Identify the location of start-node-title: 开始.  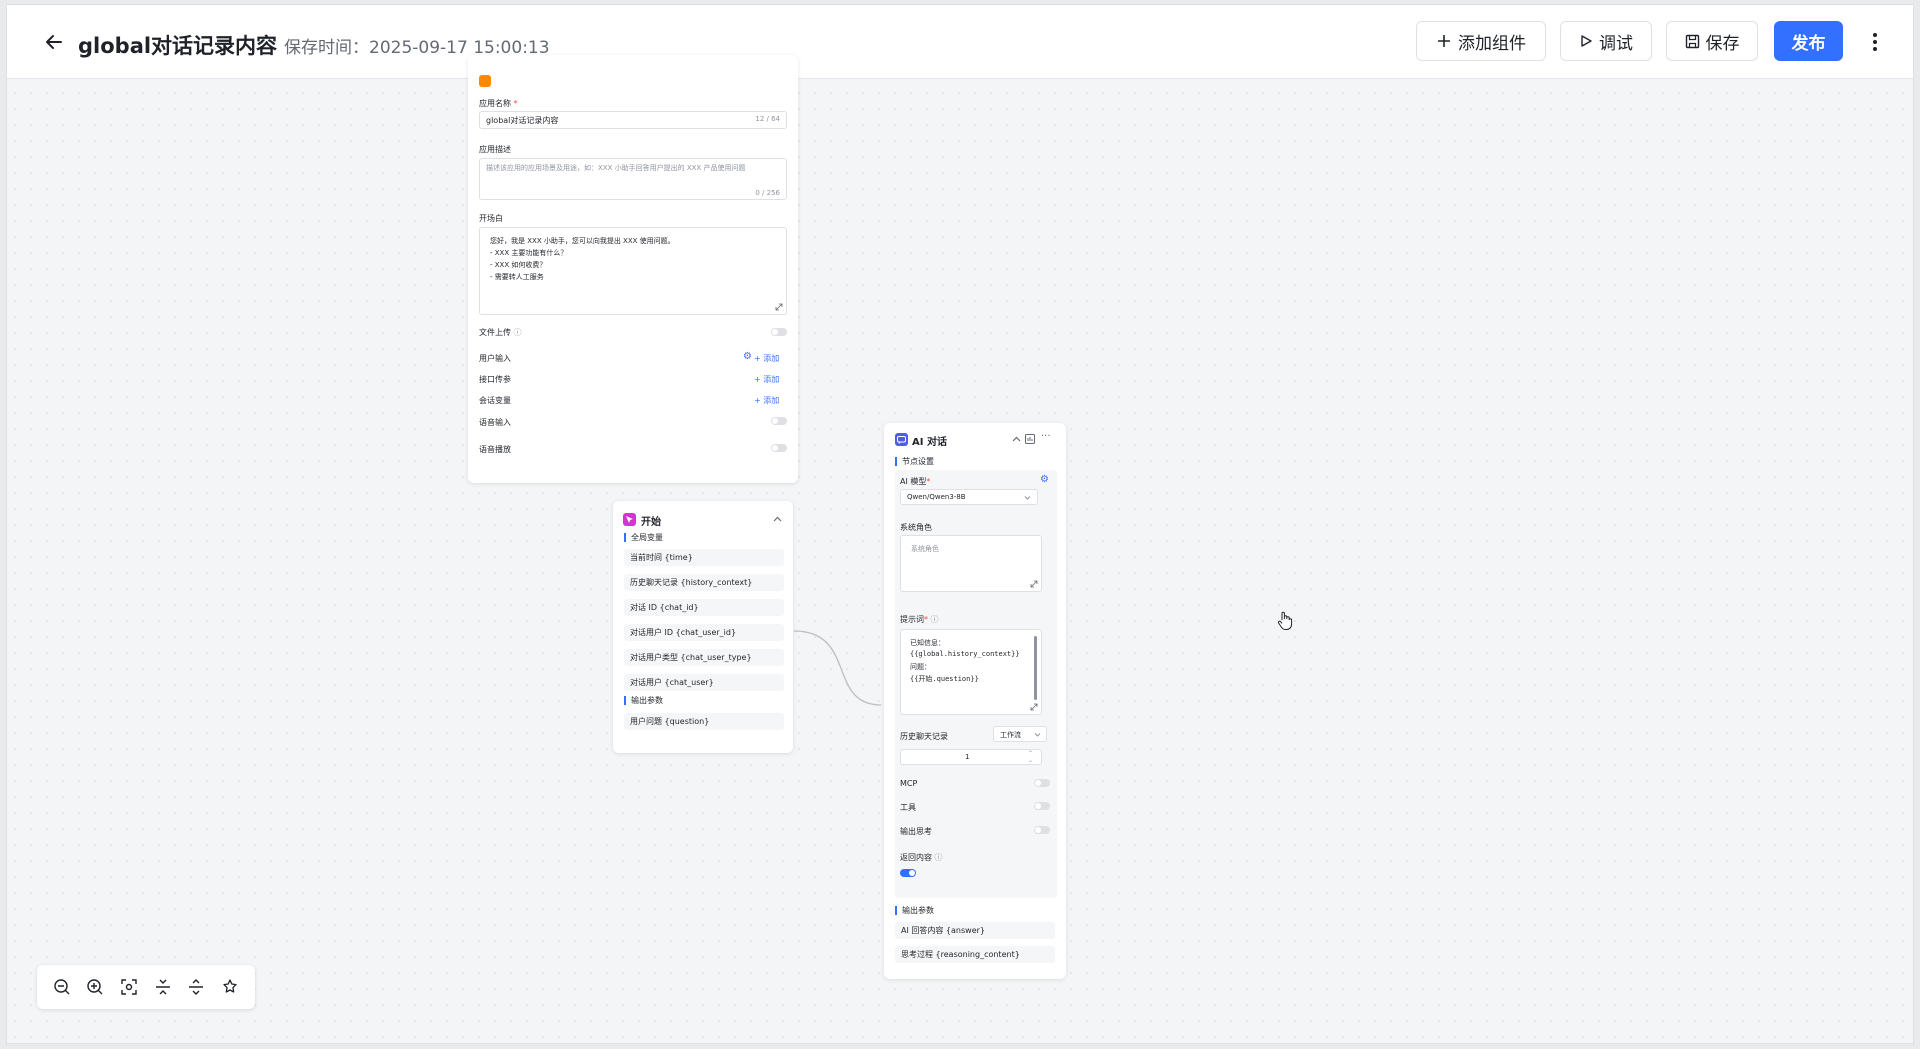
(651, 522).